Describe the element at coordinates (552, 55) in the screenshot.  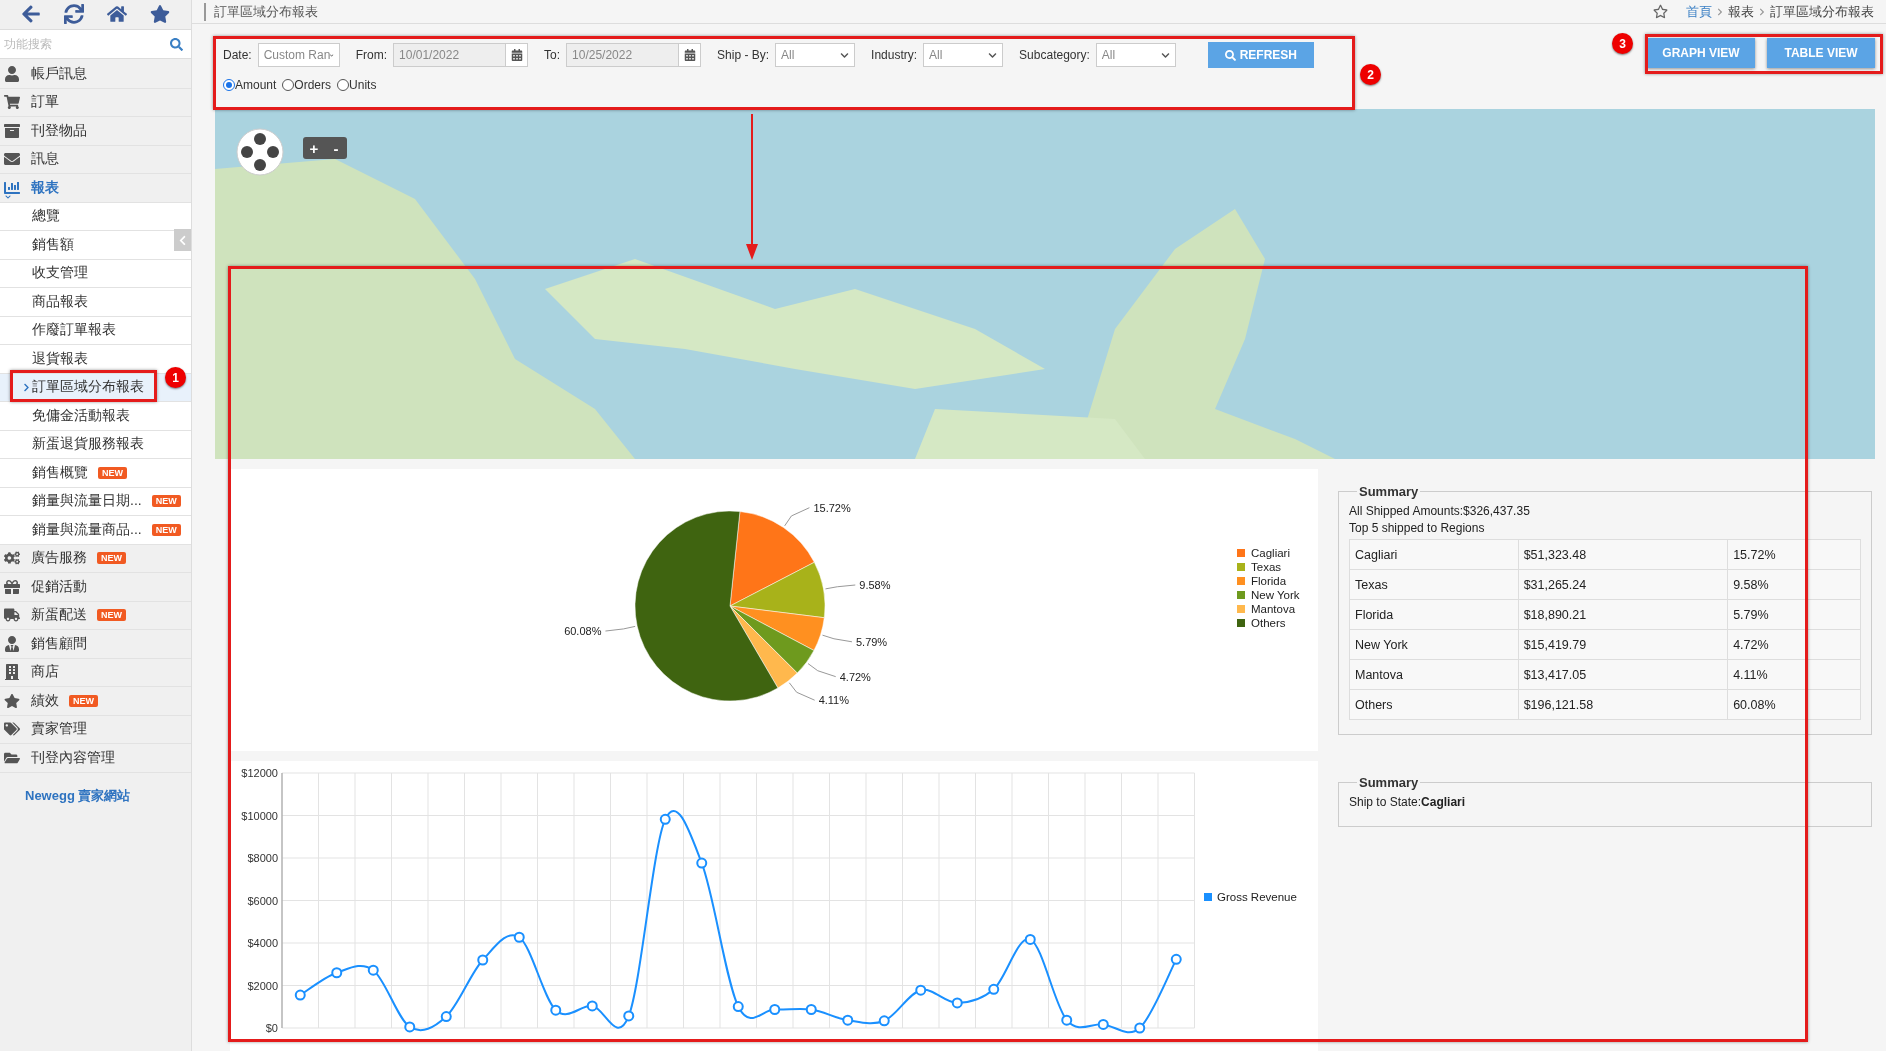
I see `field-label: To:` at that location.